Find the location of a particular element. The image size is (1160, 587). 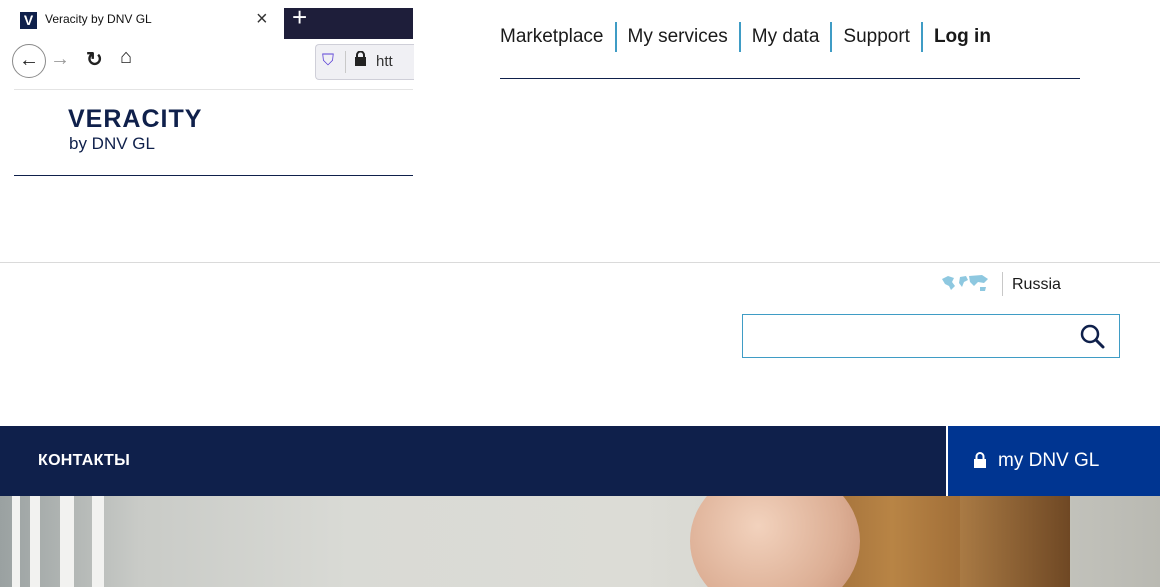

close-tab-icon: × is located at coordinates (262, 19).